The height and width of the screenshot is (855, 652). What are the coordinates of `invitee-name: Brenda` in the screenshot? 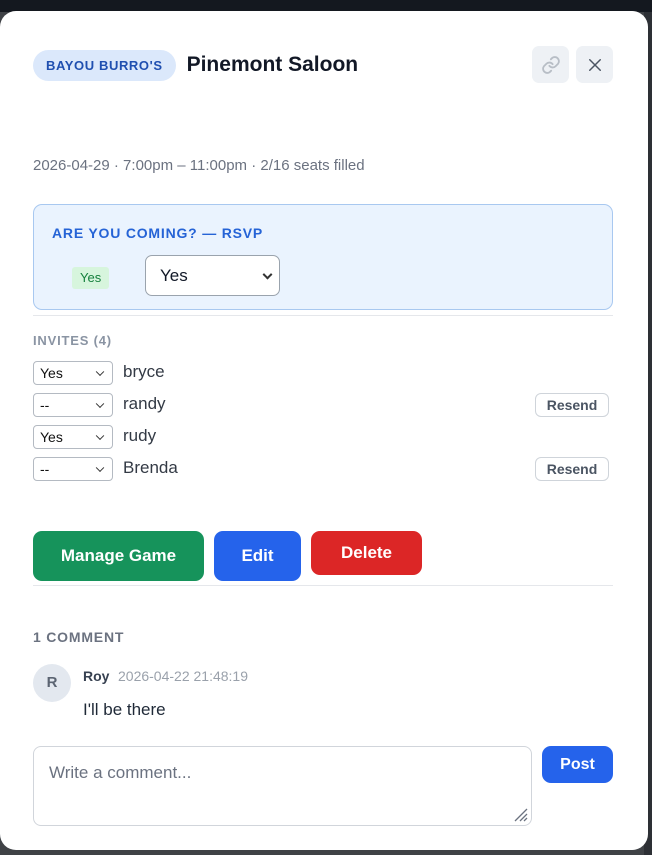 It's located at (150, 467).